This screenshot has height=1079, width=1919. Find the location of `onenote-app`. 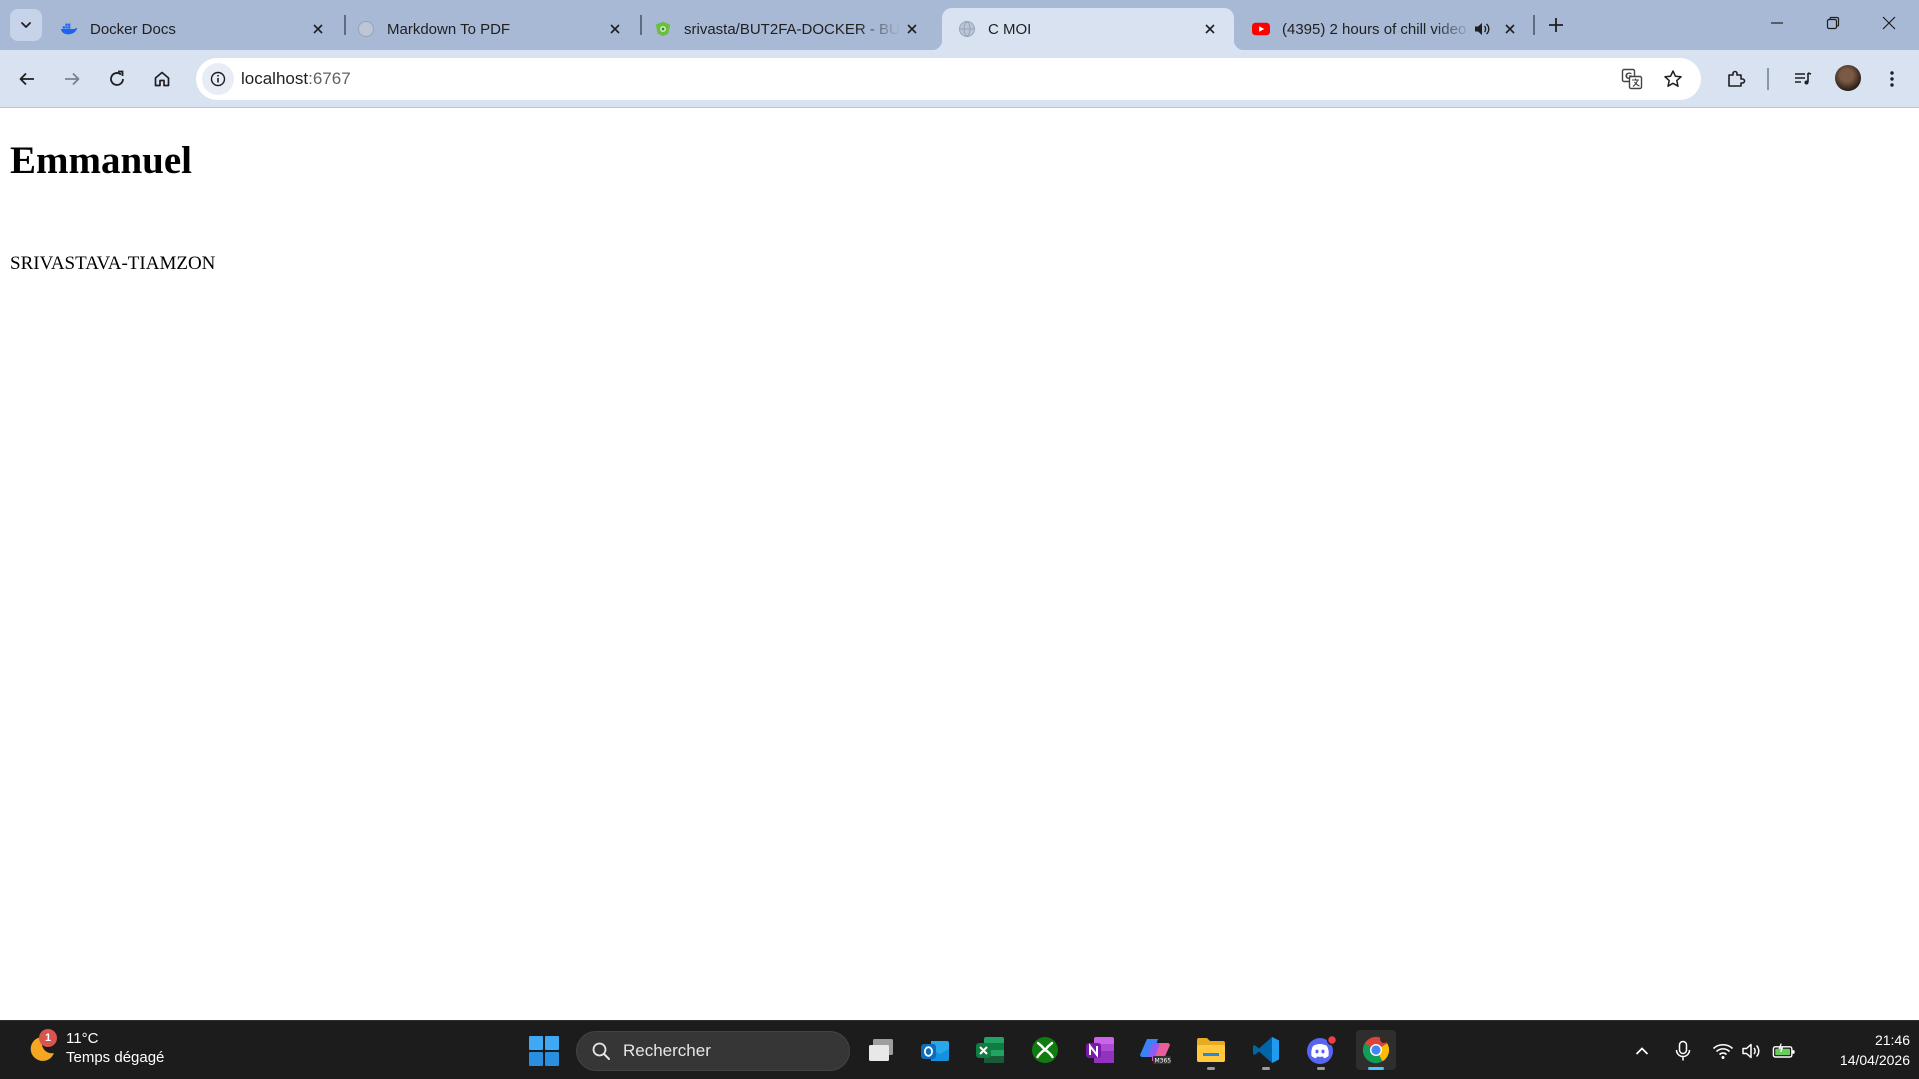

onenote-app is located at coordinates (1100, 1050).